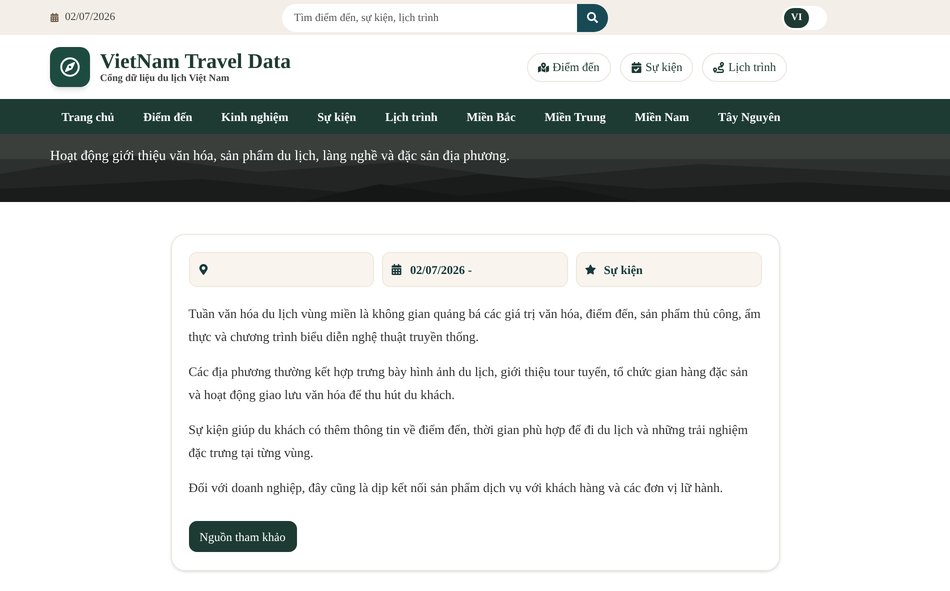 Image resolution: width=950 pixels, height=591 pixels. What do you see at coordinates (623, 270) in the screenshot?
I see `meta-text: Sự kiện` at bounding box center [623, 270].